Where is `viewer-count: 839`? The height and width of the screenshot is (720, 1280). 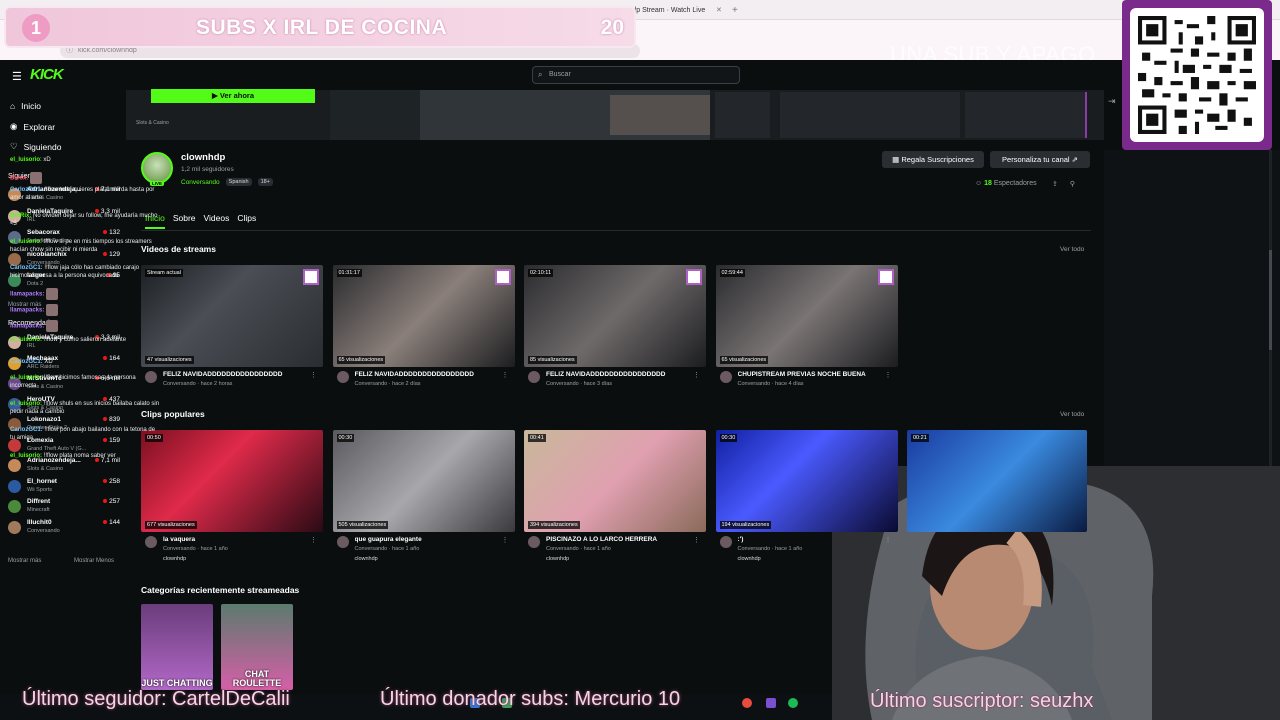 viewer-count: 839 is located at coordinates (114, 419).